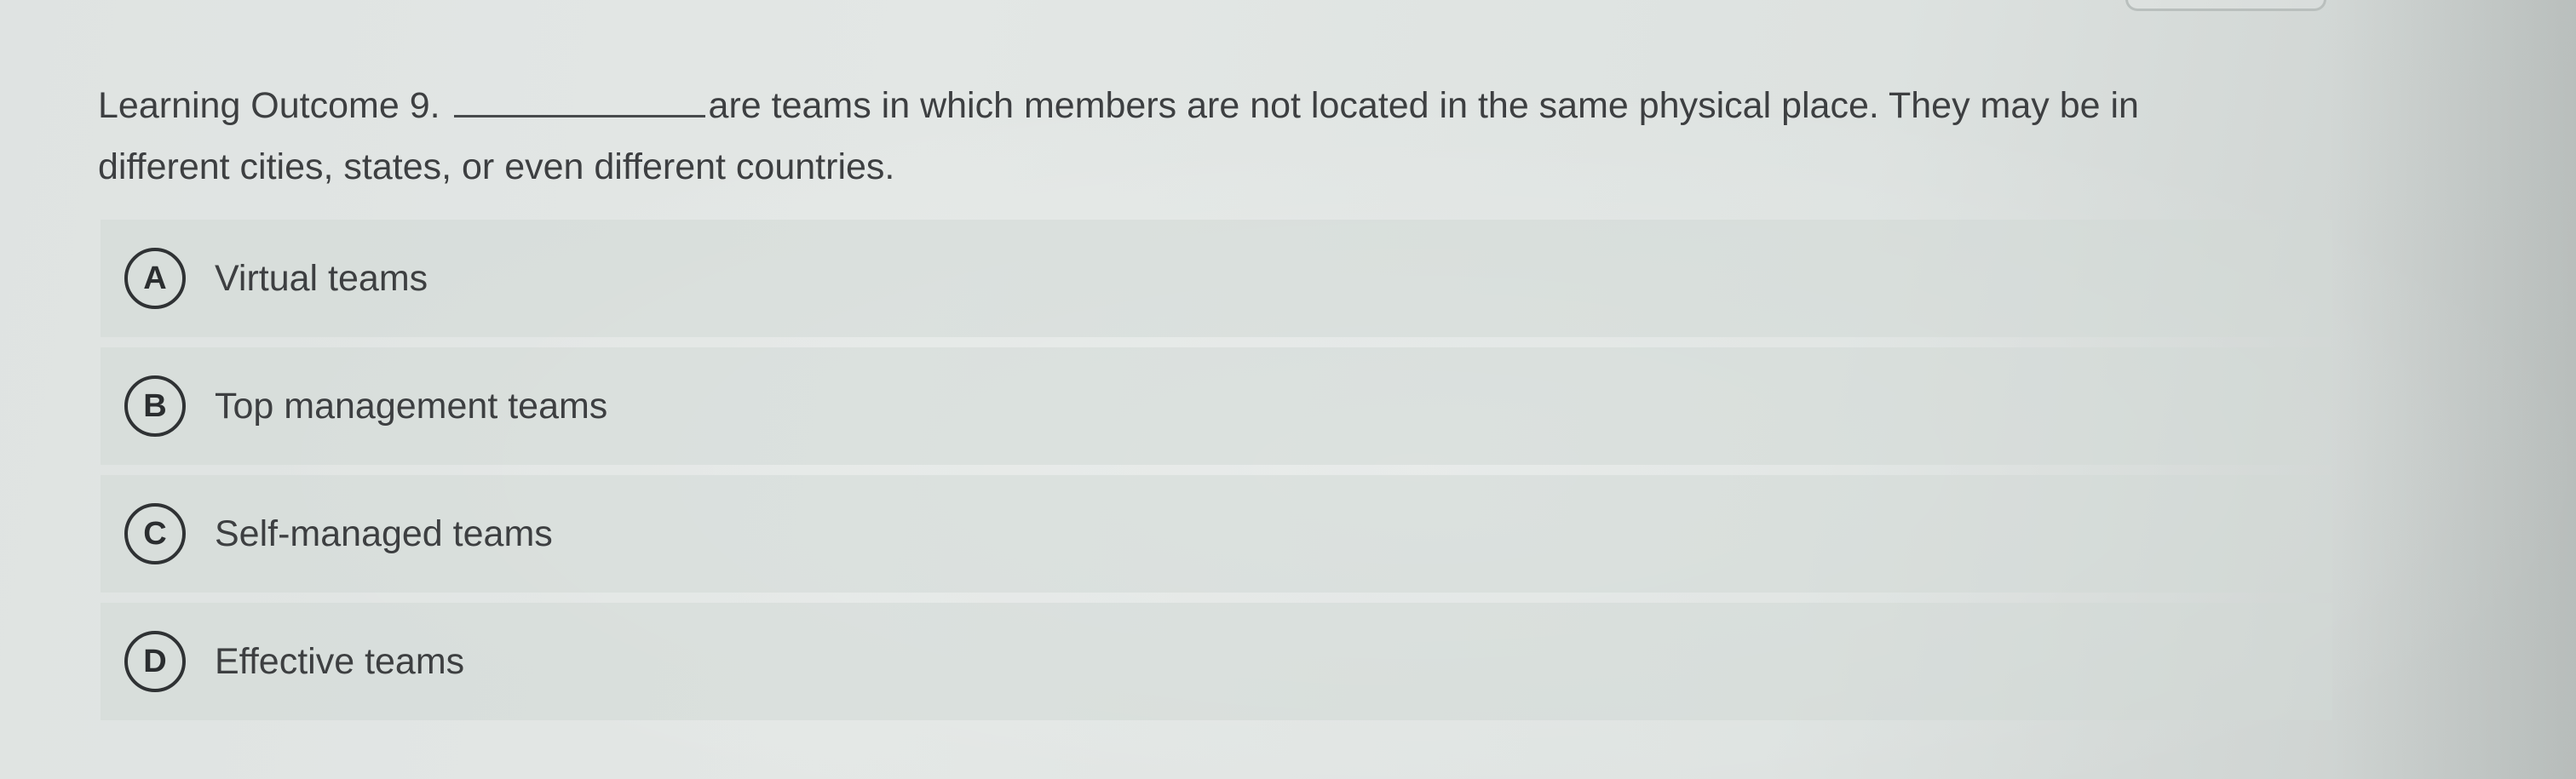 The width and height of the screenshot is (2576, 779). I want to click on option-d-letter-badge: D, so click(155, 661).